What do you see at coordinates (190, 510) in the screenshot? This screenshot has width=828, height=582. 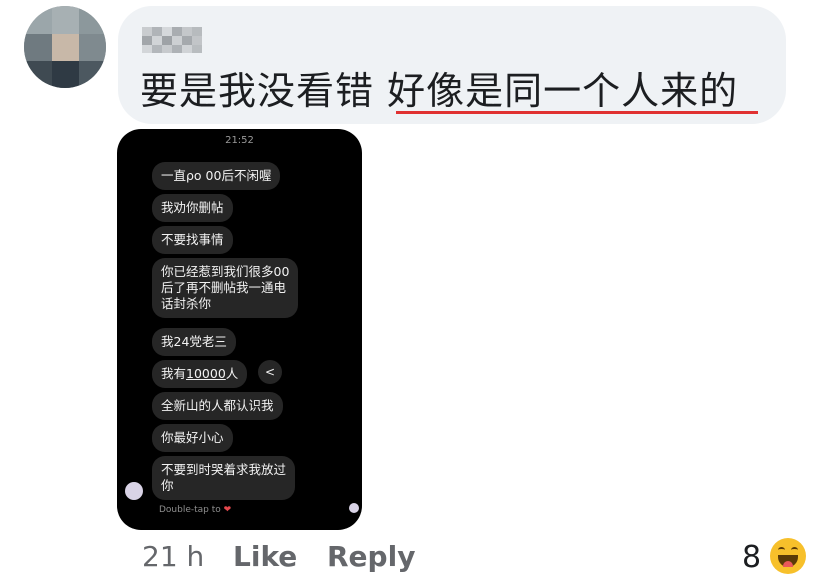 I see `double-tap-label: Double-tap to` at bounding box center [190, 510].